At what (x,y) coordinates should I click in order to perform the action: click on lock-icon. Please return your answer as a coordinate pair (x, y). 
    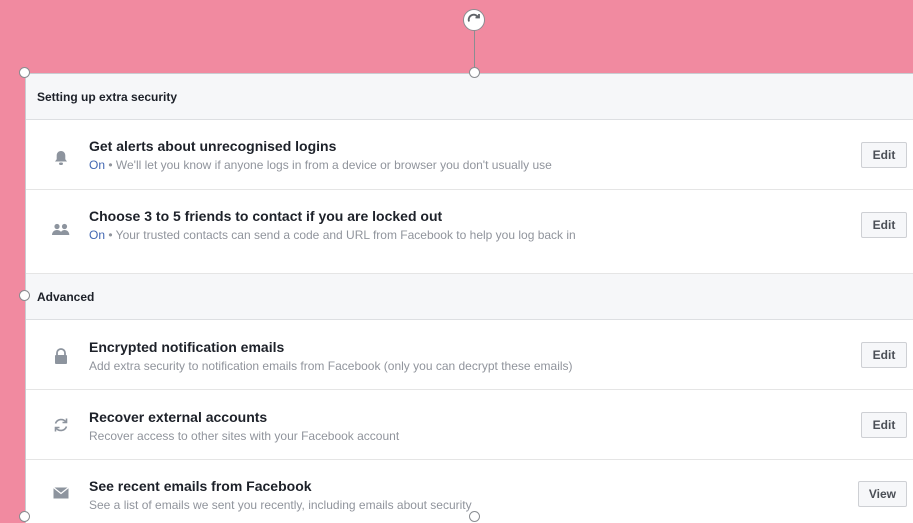
    Looking at the image, I should click on (61, 356).